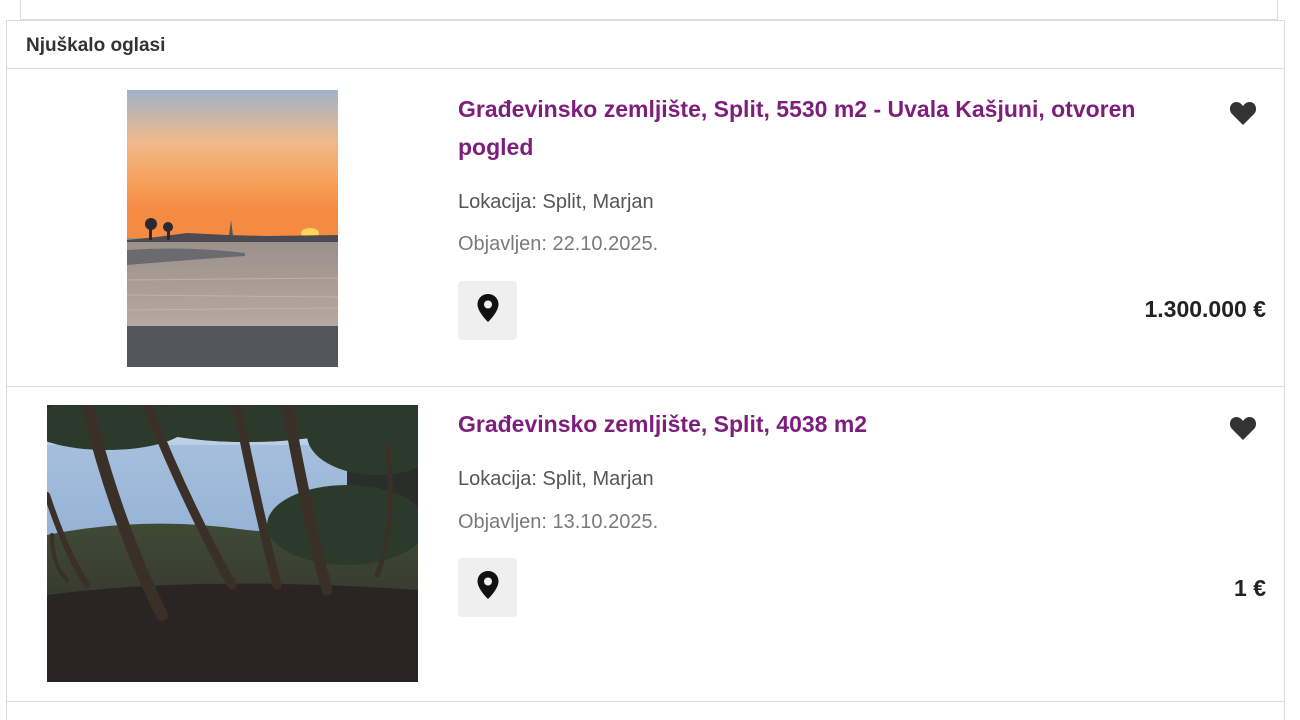 This screenshot has height=720, width=1300. Describe the element at coordinates (645, 45) in the screenshot. I see `section-title: Njuškalo oglasi` at that location.